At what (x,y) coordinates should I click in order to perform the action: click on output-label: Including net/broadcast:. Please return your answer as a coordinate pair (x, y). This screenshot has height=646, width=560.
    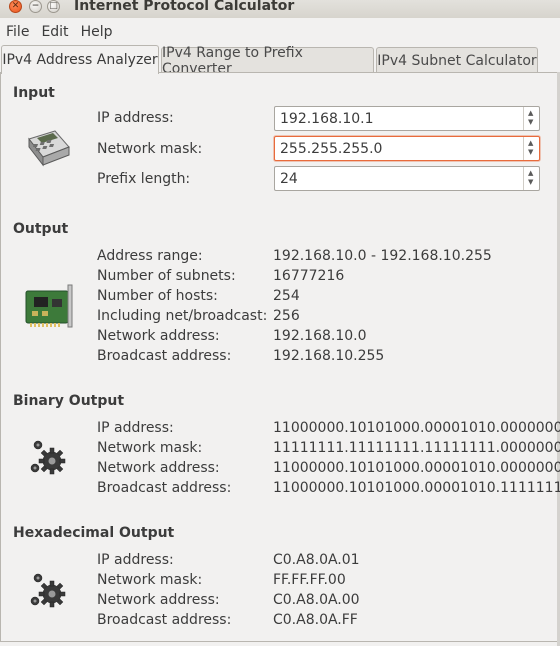
    Looking at the image, I should click on (182, 316).